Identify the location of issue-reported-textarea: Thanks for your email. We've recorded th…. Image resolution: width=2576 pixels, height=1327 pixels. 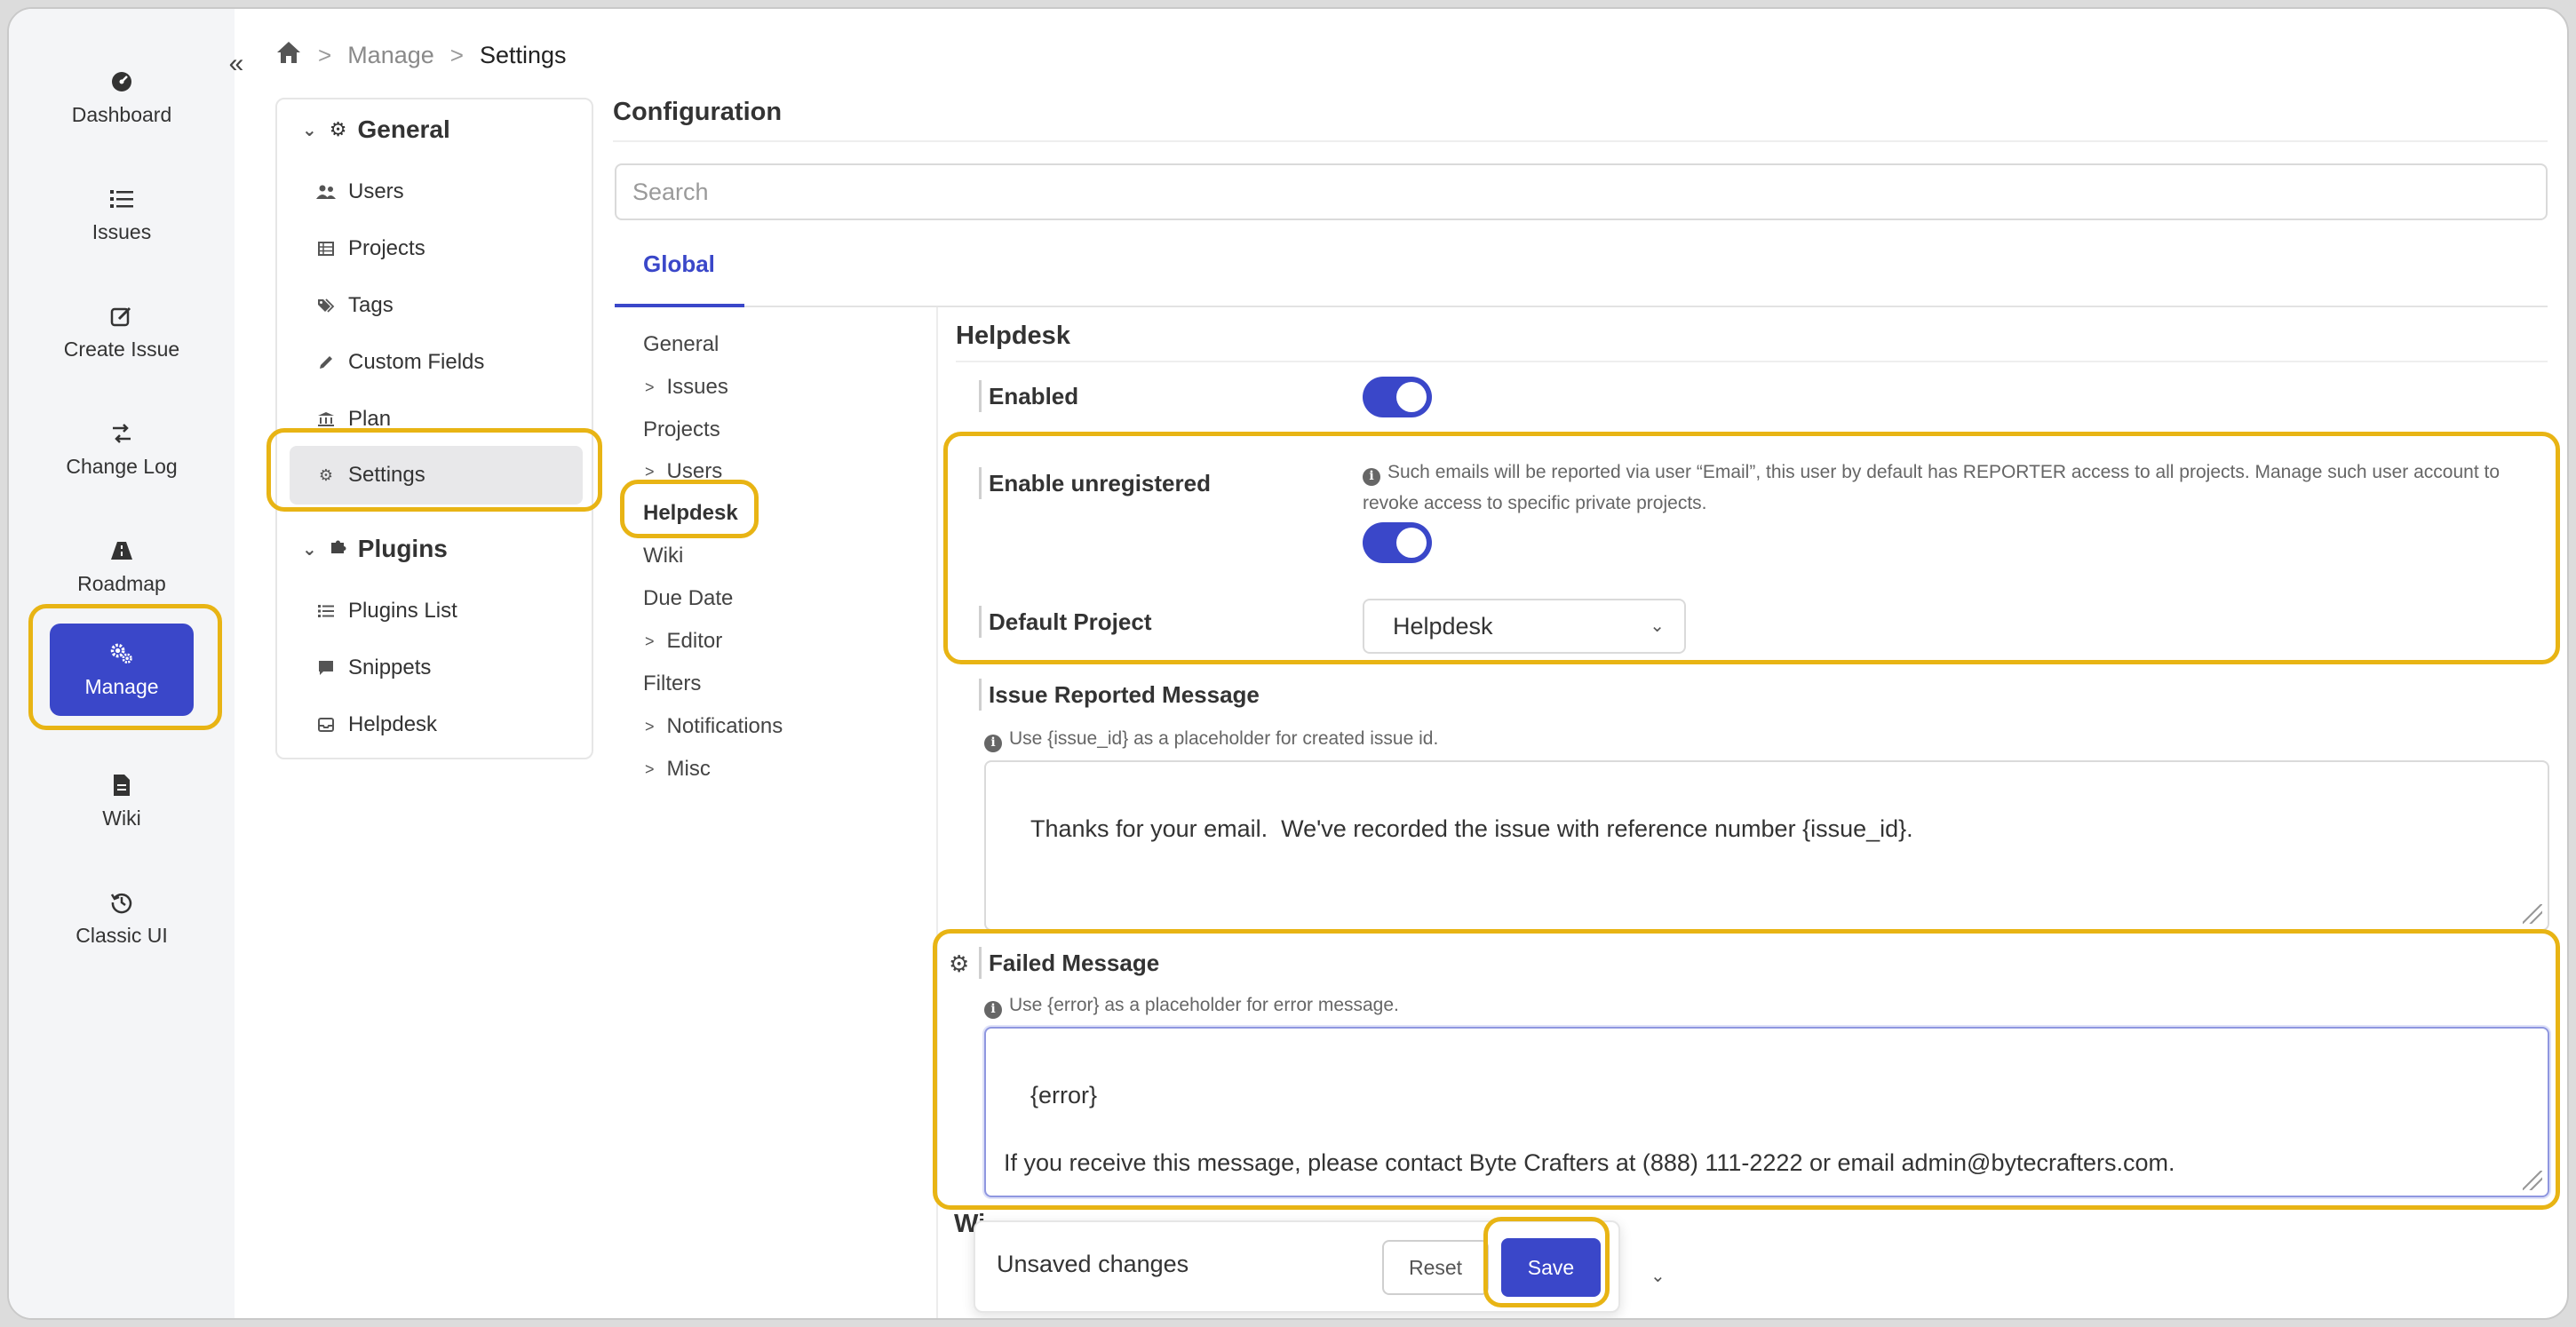
(1766, 845).